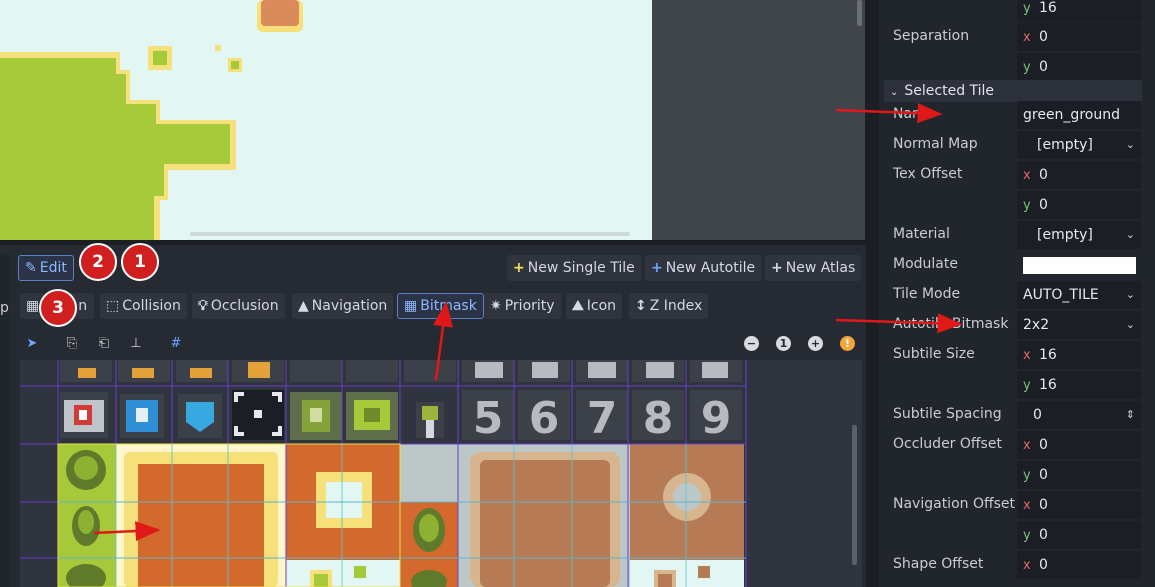  I want to click on normal-map-label: Normal Map, so click(935, 144).